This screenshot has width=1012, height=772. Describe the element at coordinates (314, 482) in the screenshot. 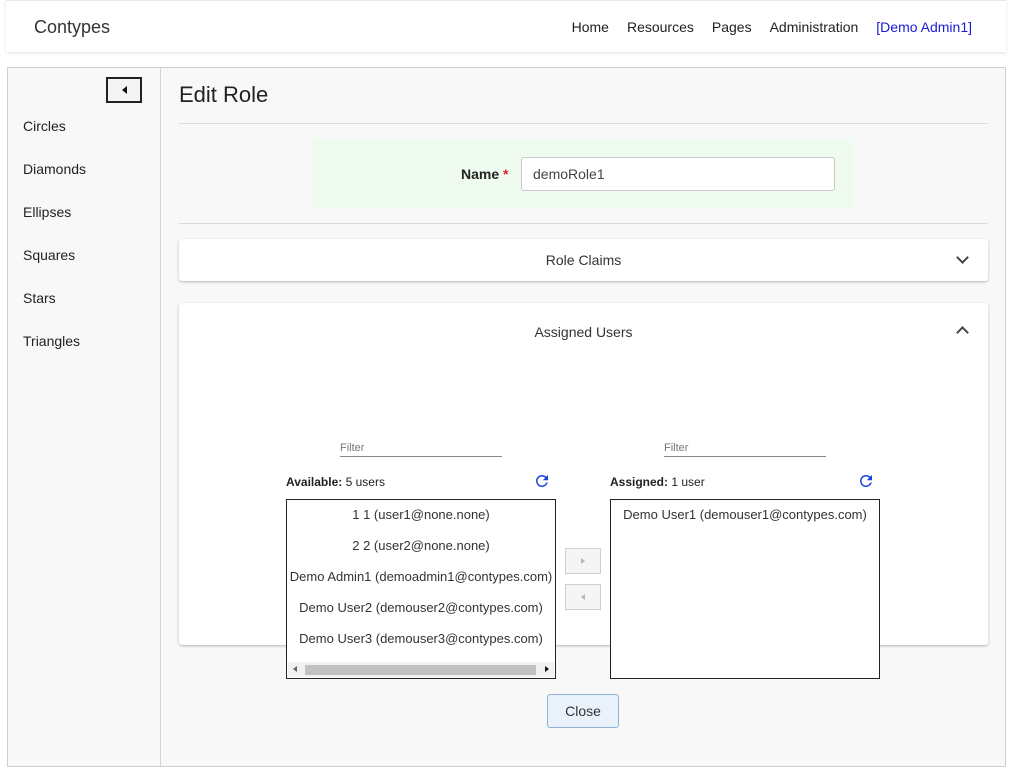

I see `available-label: Available:` at that location.